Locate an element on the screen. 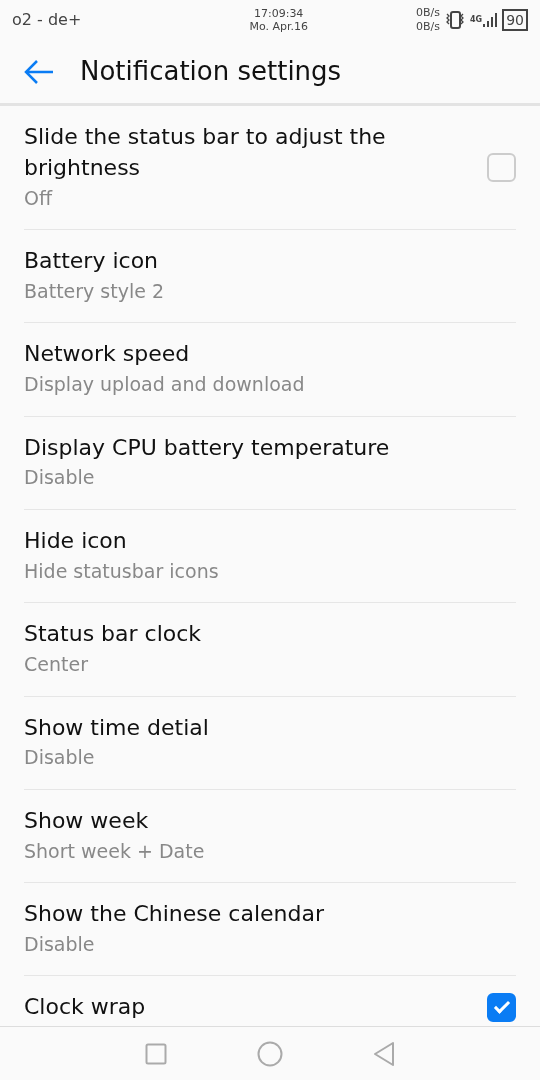  setting-title: Slide the status bar to adjust the brightness is located at coordinates (247, 153).